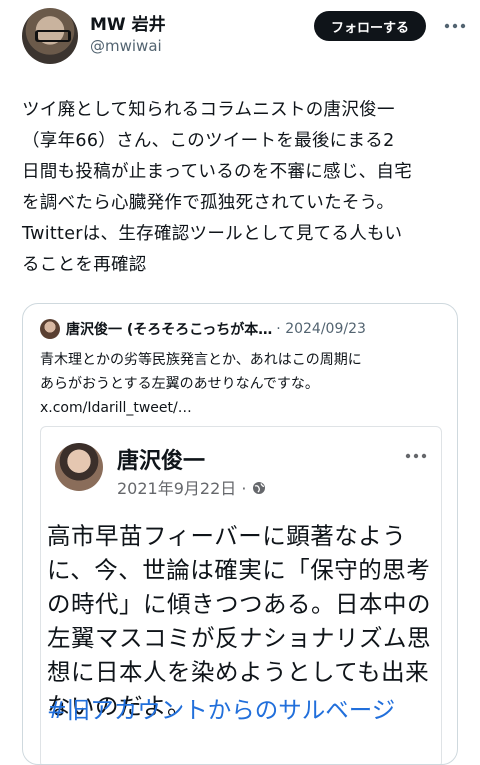  I want to click on tweet-line: を調べたら心臓発作で孤独死されていたそう。, so click(208, 203).